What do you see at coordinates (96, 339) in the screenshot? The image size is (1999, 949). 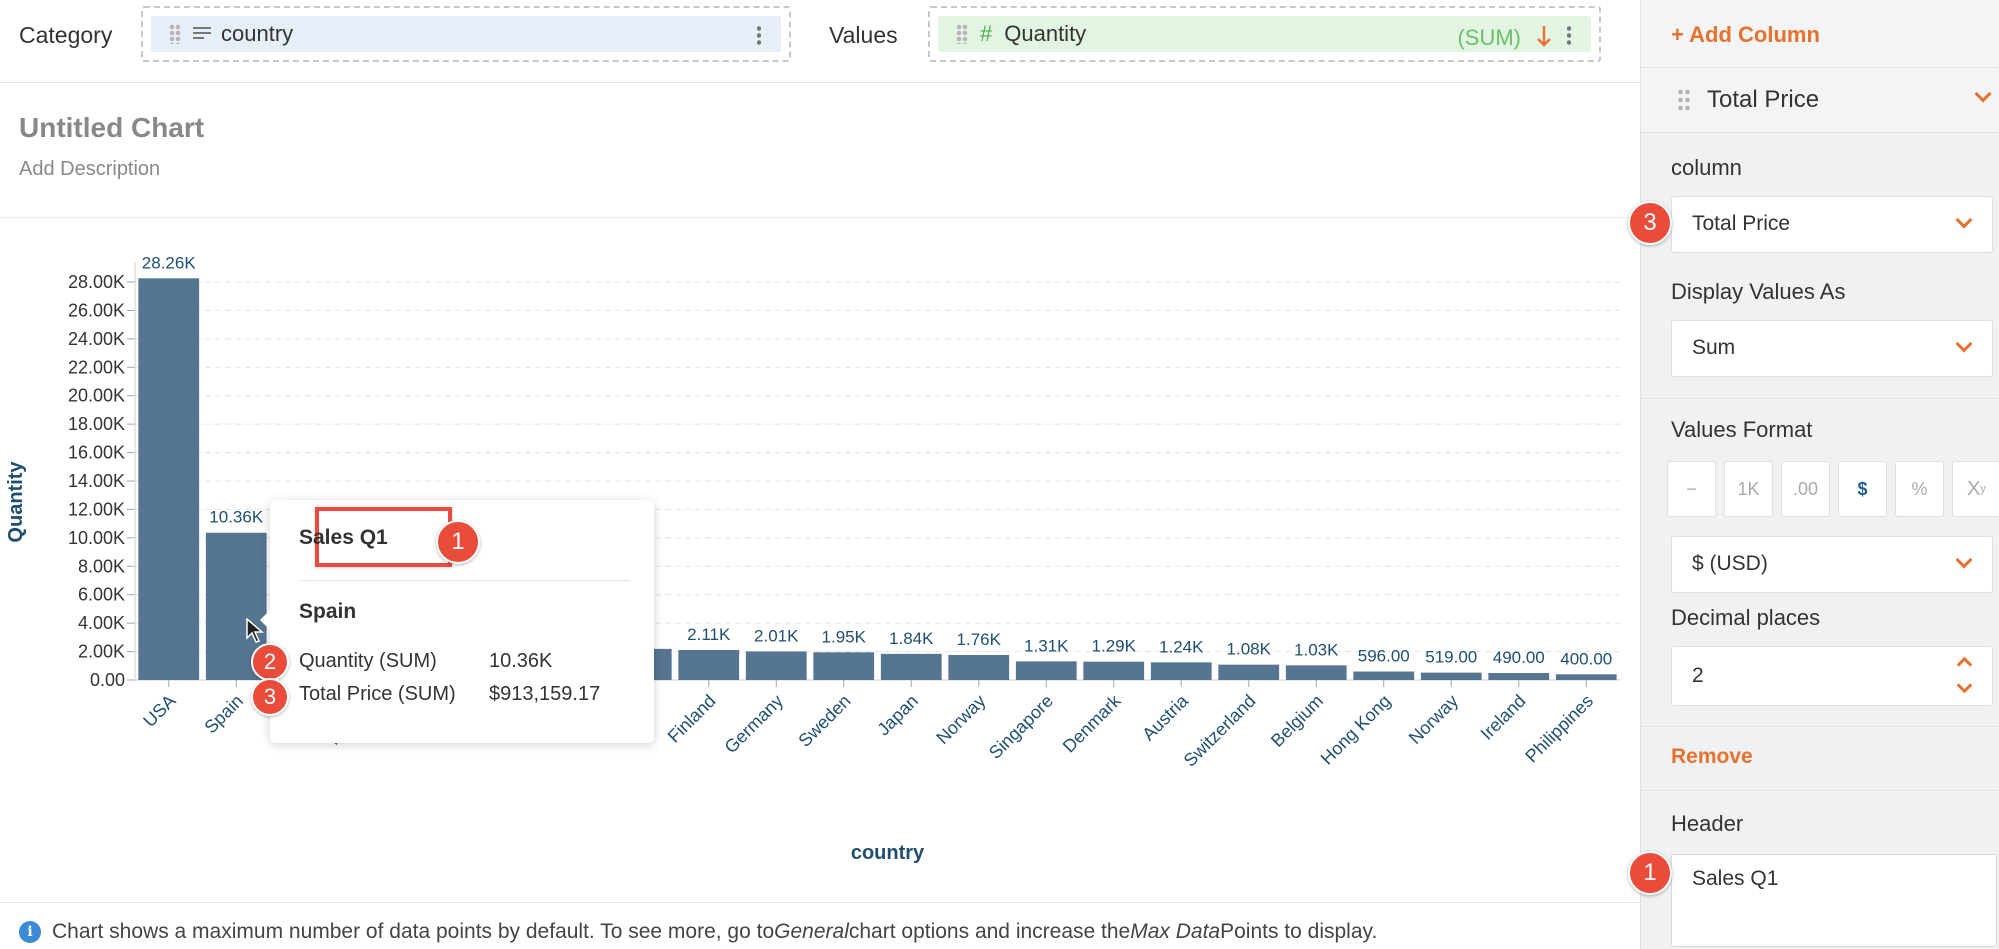 I see `y-tick-label: 24.00K` at bounding box center [96, 339].